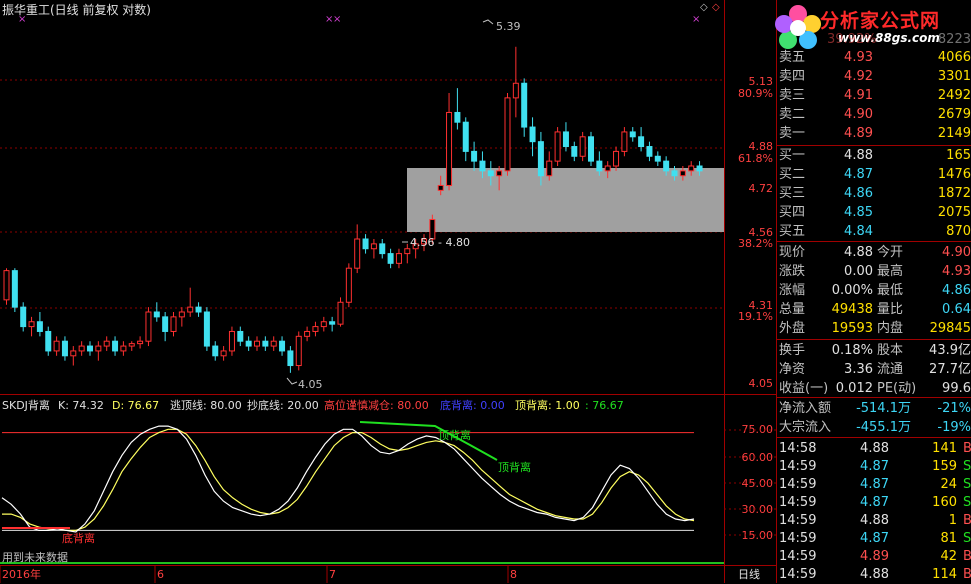 The height and width of the screenshot is (584, 971). Describe the element at coordinates (950, 328) in the screenshot. I see `stat-value: 29845` at that location.